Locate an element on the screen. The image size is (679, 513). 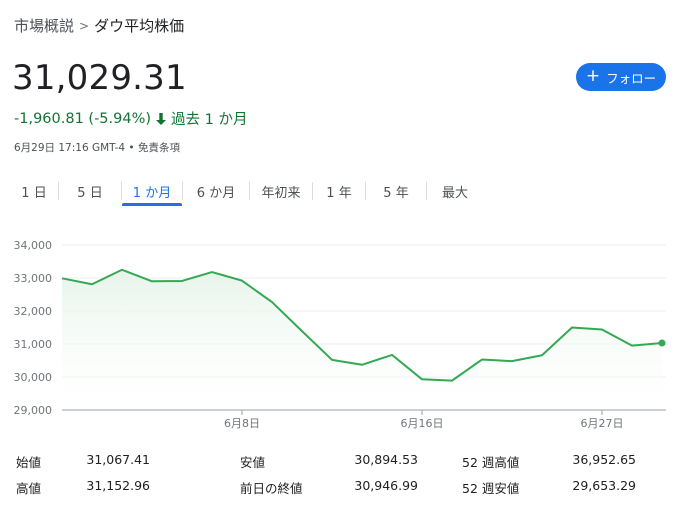
range-tab-2: 1 か月 is located at coordinates (152, 192).